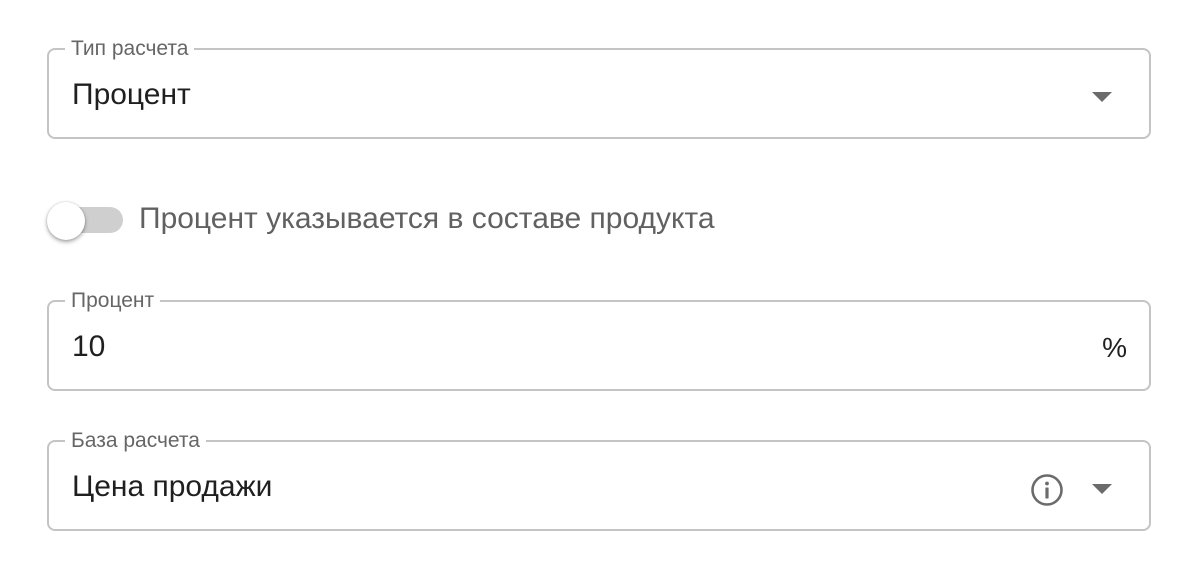 Image resolution: width=1198 pixels, height=580 pixels. I want to click on info-icon, so click(1047, 490).